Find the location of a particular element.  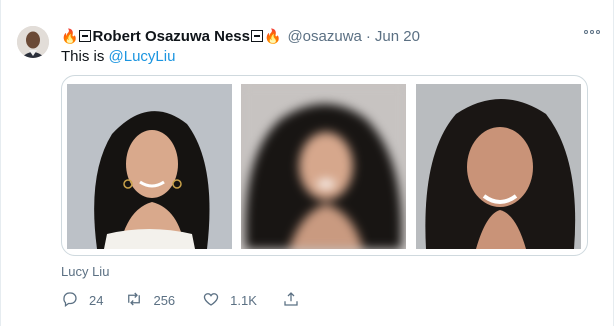

reply-button: 24 is located at coordinates (82, 300).